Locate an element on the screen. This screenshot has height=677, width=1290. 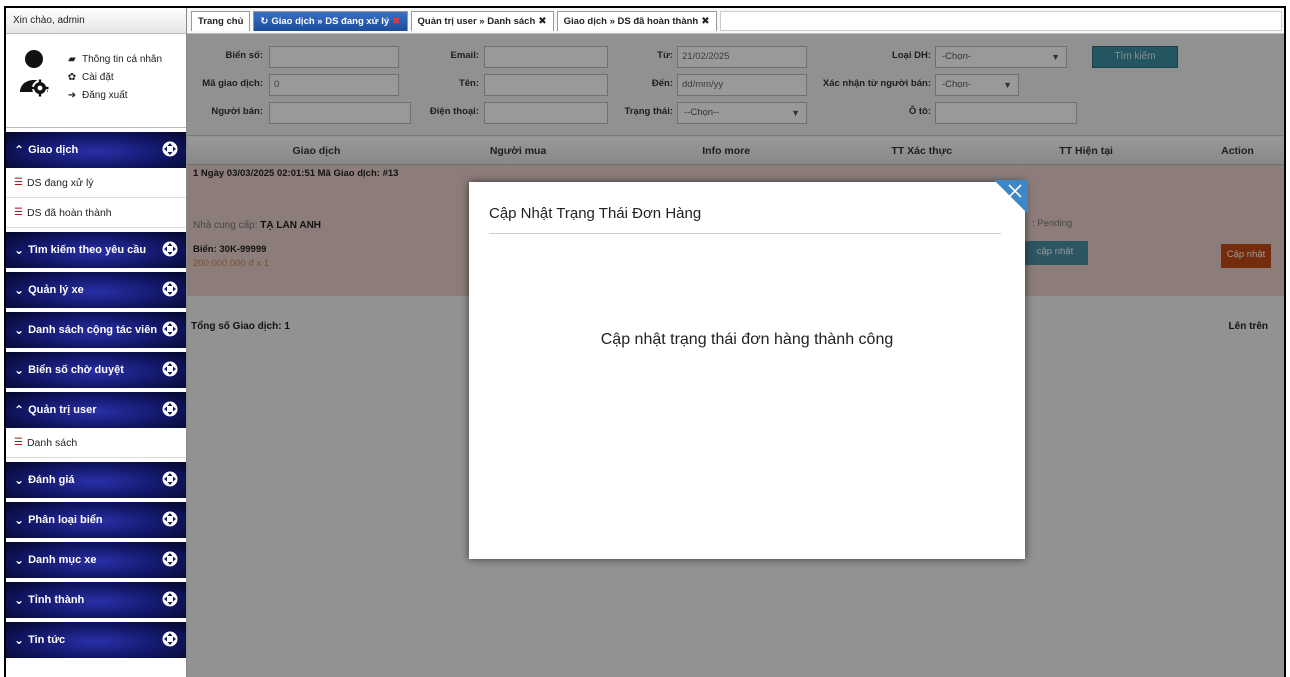
close-icon is located at coordinates (1011, 197).